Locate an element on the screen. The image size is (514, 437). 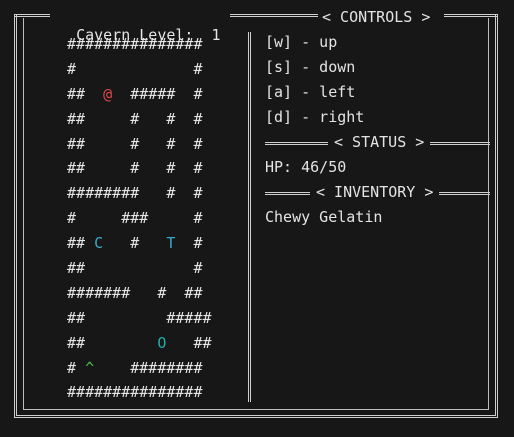
hp-label: HP: is located at coordinates (279, 167).